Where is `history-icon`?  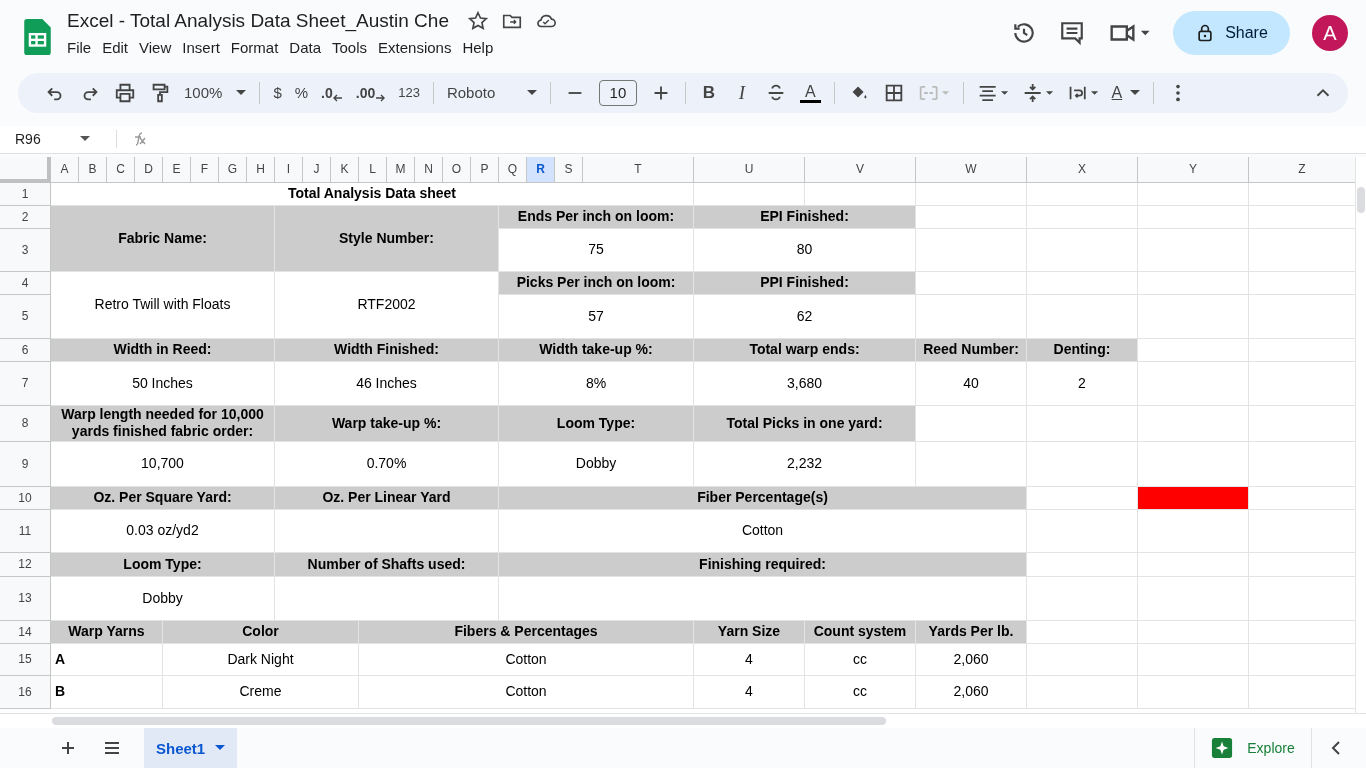
history-icon is located at coordinates (1024, 33).